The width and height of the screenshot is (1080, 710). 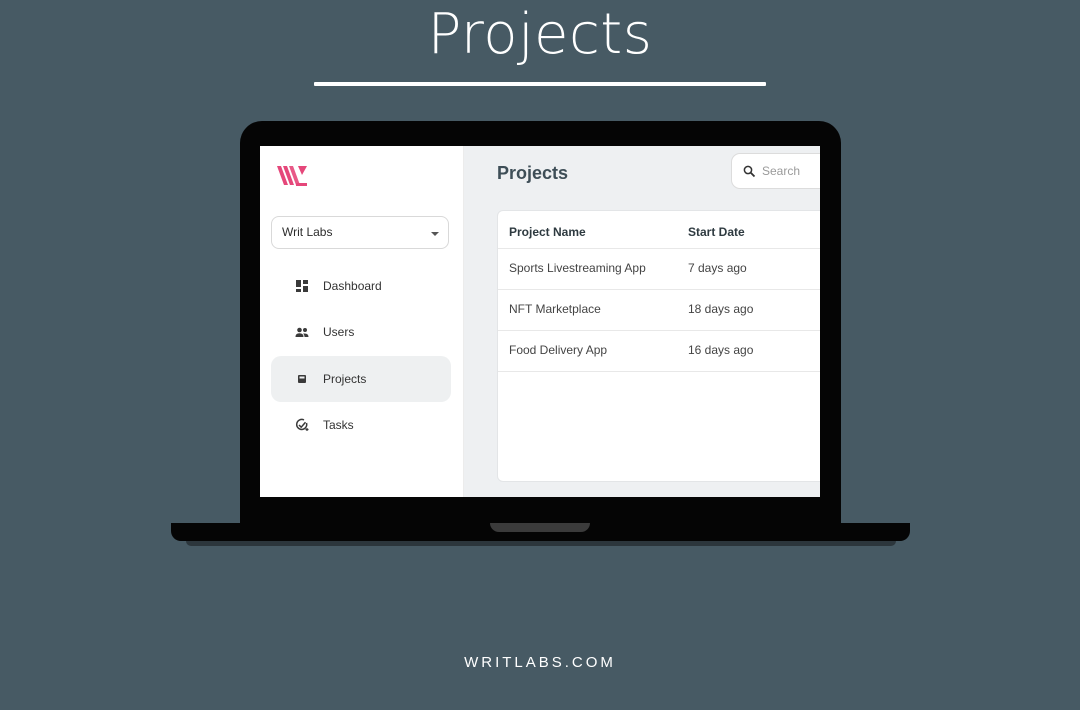 I want to click on table-header: Project Name Start Date, so click(x=659, y=230).